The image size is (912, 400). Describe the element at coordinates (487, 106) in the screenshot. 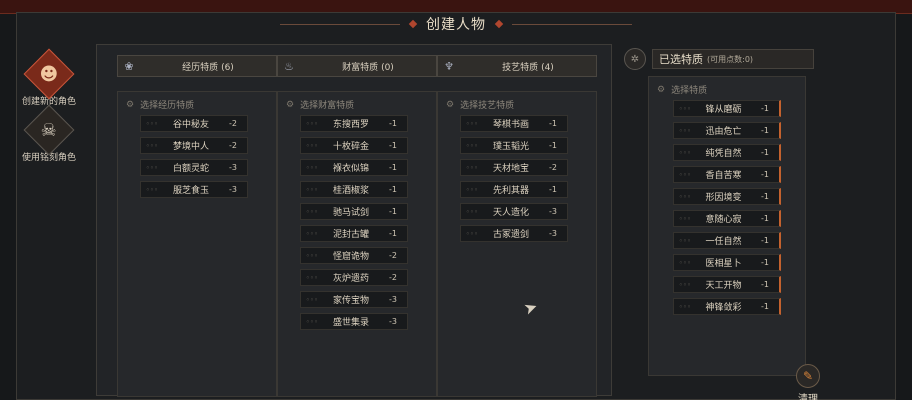

I see `box-title: 选择技艺特质` at that location.